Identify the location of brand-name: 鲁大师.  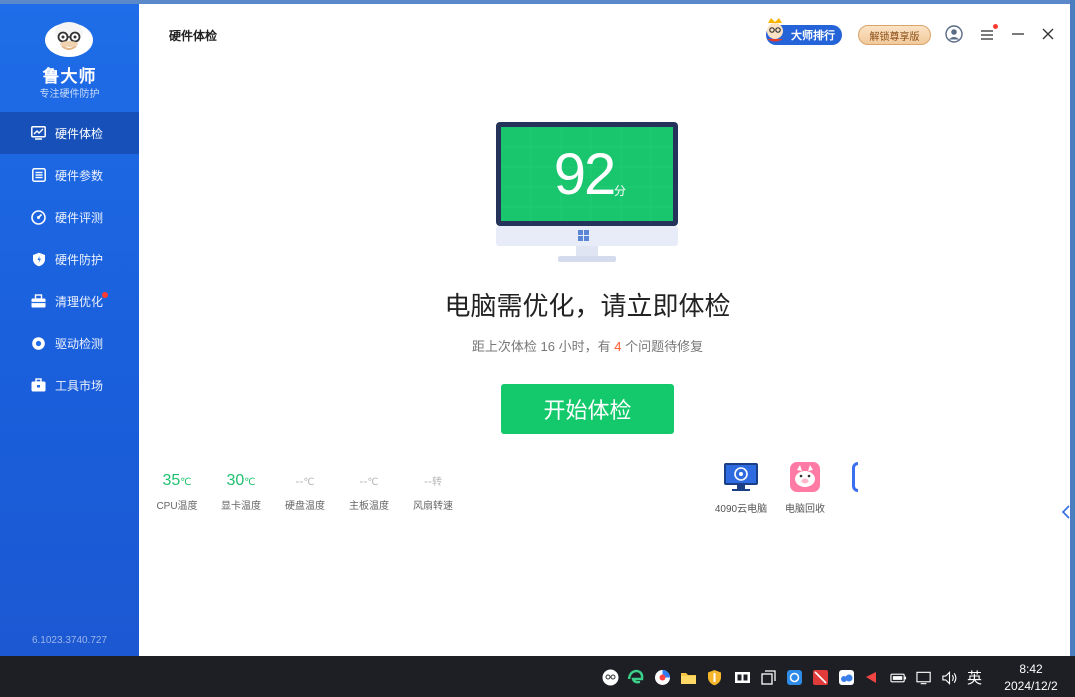
(69, 76).